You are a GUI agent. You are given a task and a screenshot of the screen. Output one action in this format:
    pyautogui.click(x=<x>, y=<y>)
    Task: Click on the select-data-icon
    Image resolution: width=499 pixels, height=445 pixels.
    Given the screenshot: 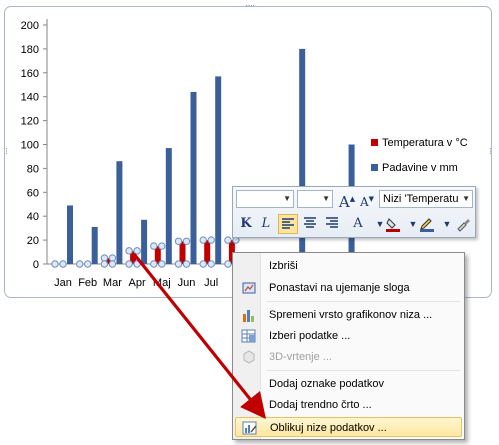 What is the action you would take?
    pyautogui.click(x=249, y=336)
    